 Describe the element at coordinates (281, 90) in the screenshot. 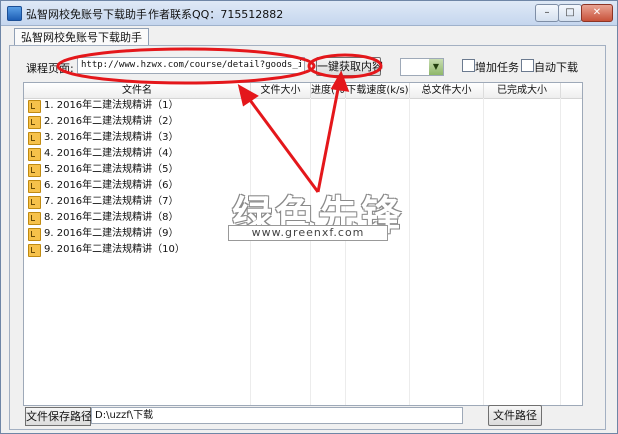

I see `column-header-filesize: 文件大小` at that location.